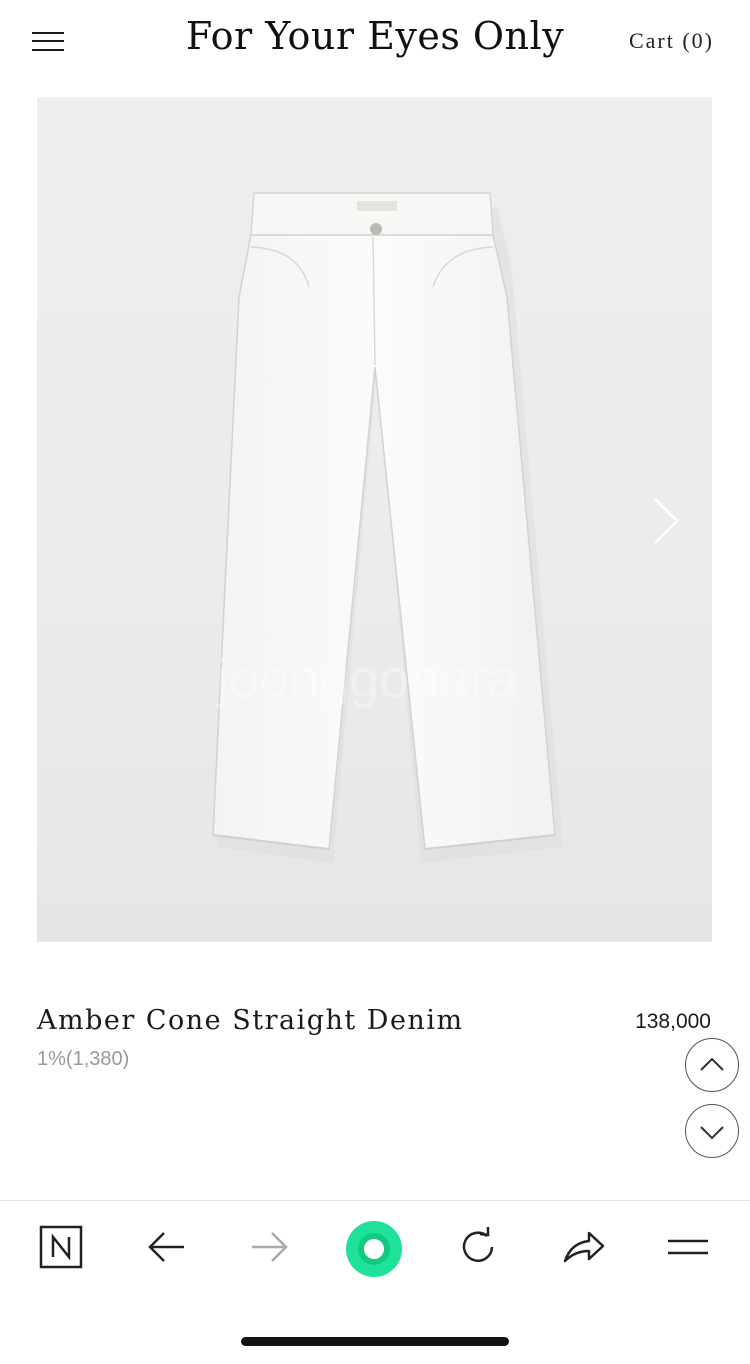 This screenshot has width=750, height=1364. Describe the element at coordinates (673, 1021) in the screenshot. I see `product-price: 138,000` at that location.